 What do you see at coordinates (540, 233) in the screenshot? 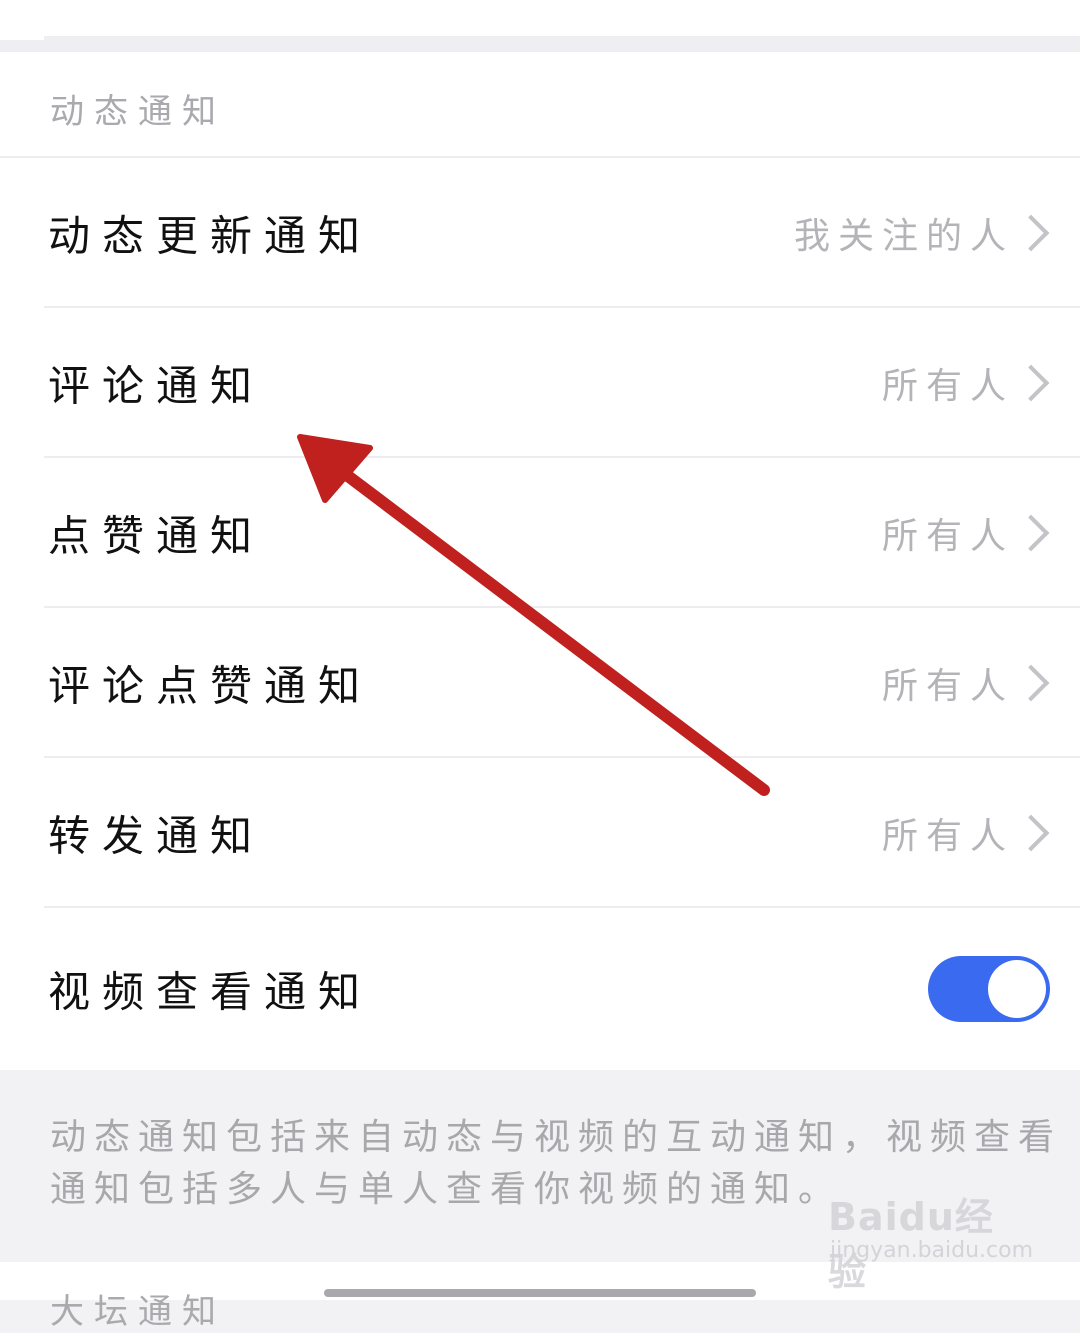
I see `row-dynamic-update-notification: 动态更新通知 我关注的人` at bounding box center [540, 233].